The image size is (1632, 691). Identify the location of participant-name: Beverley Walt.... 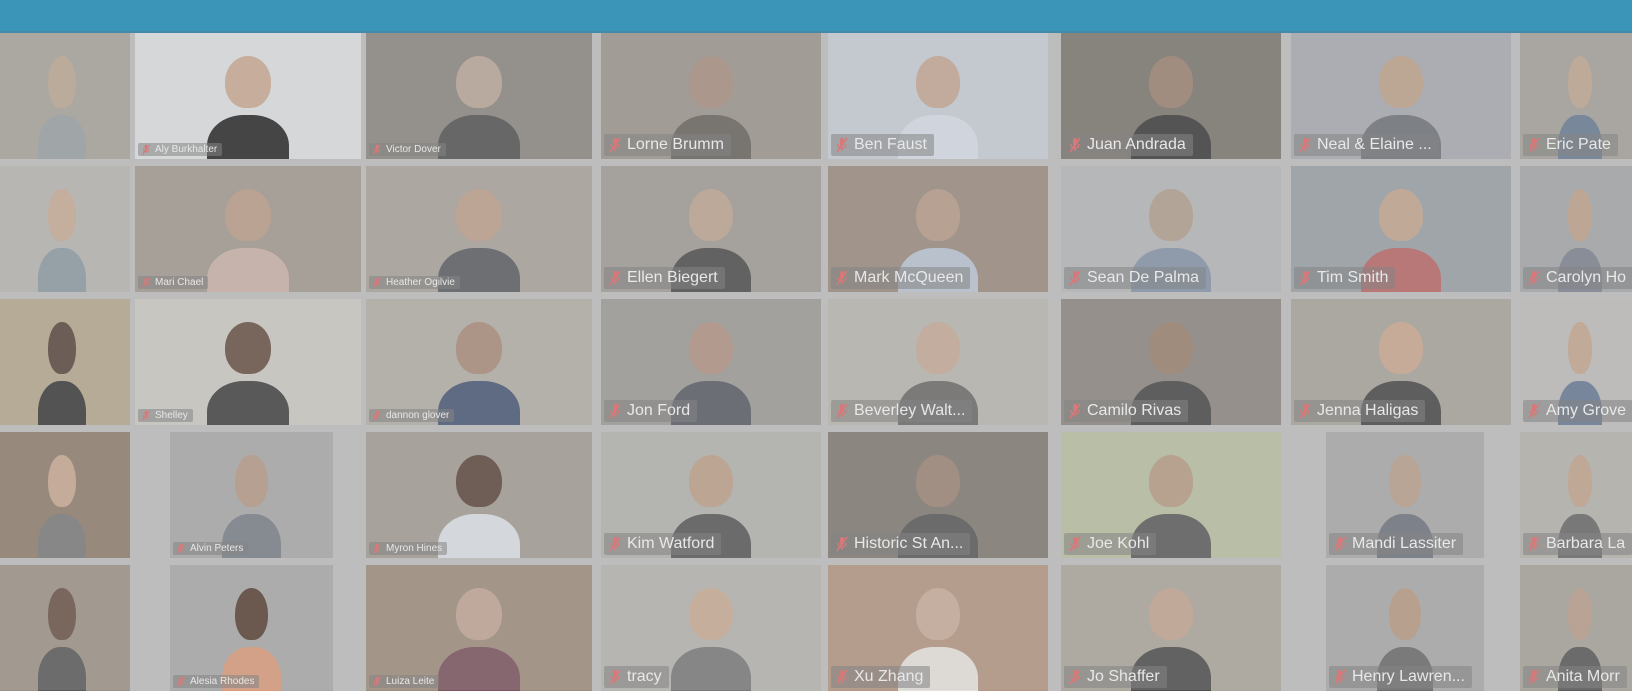
(910, 410).